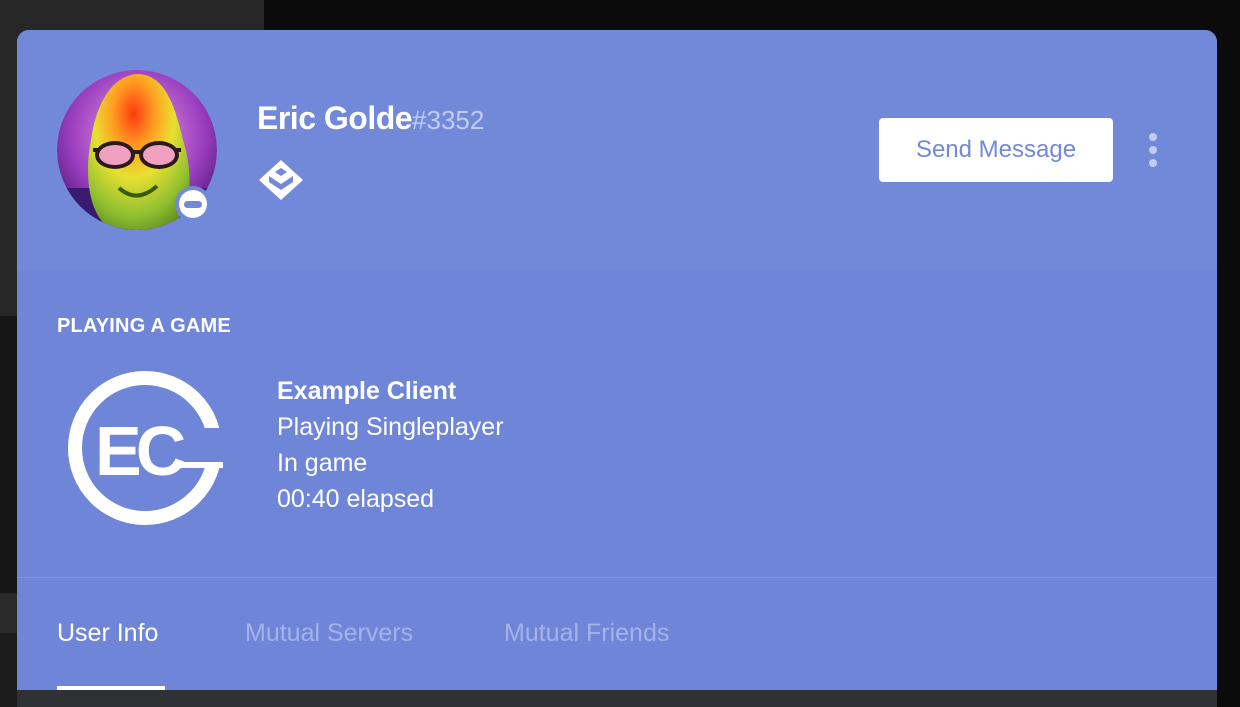  Describe the element at coordinates (281, 180) in the screenshot. I see `hypesquad-badge-icon` at that location.